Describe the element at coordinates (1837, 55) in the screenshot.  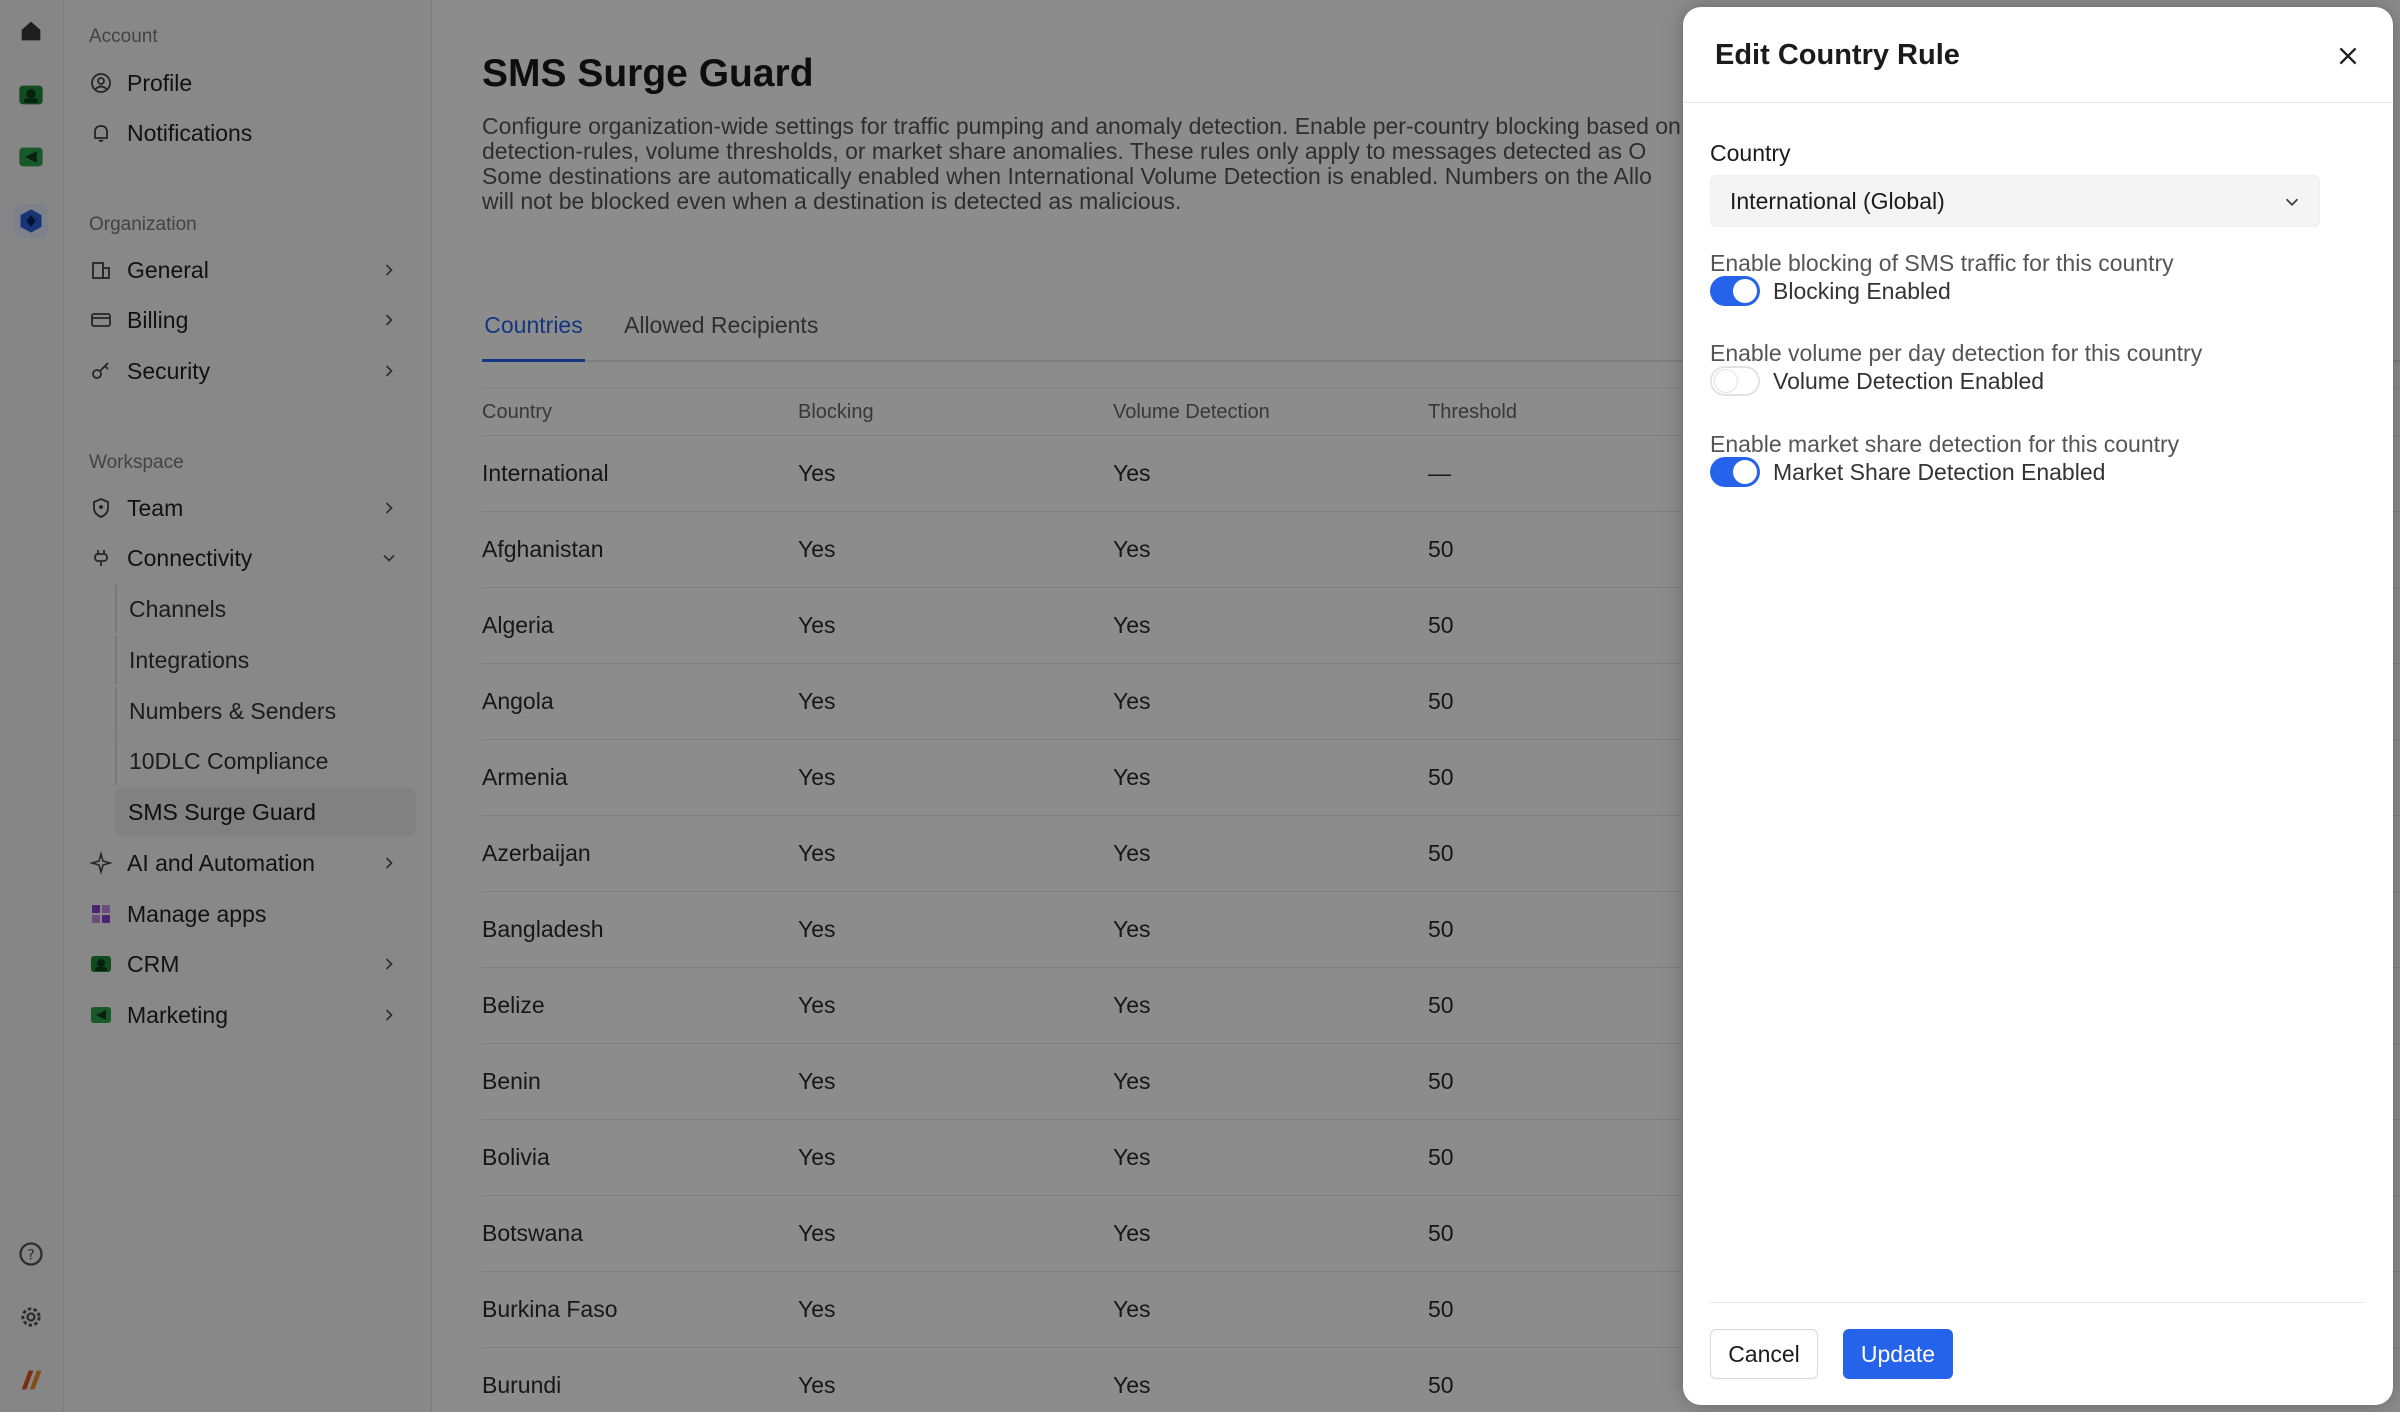
I see `drawer-title: Edit Country Rule` at that location.